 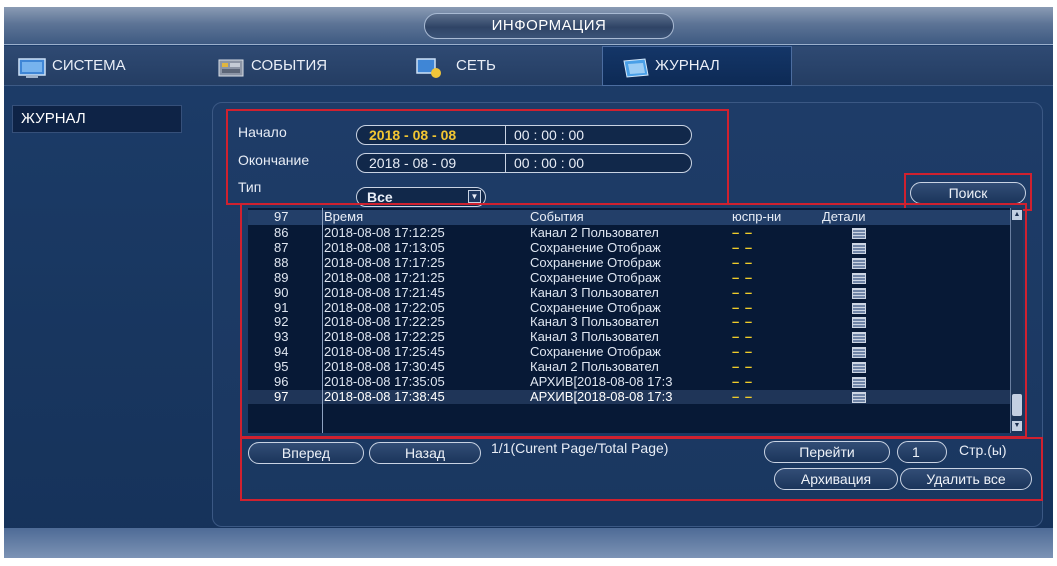 What do you see at coordinates (289, 65) in the screenshot?
I see `tab-events-label: СОБЫТИЯ` at bounding box center [289, 65].